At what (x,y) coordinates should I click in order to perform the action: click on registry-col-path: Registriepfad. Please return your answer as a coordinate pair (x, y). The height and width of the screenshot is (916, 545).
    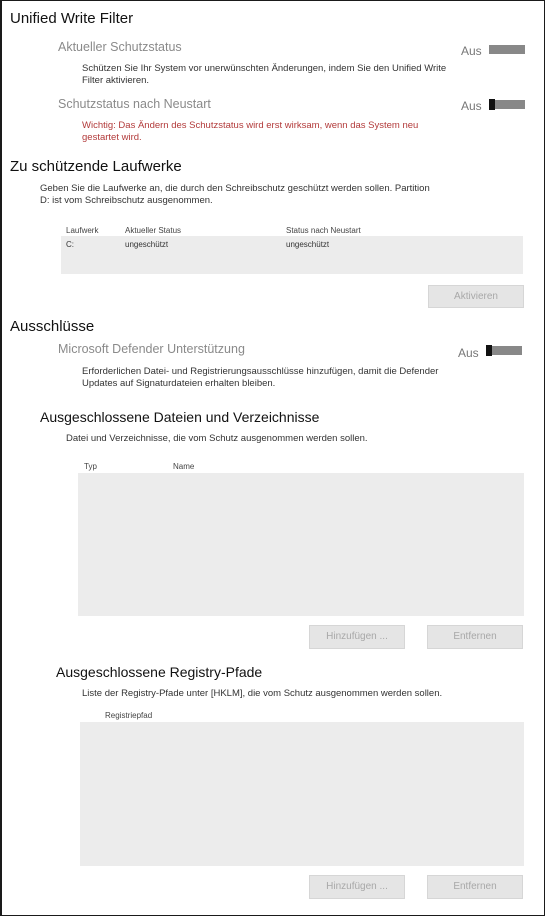
    Looking at the image, I should click on (129, 715).